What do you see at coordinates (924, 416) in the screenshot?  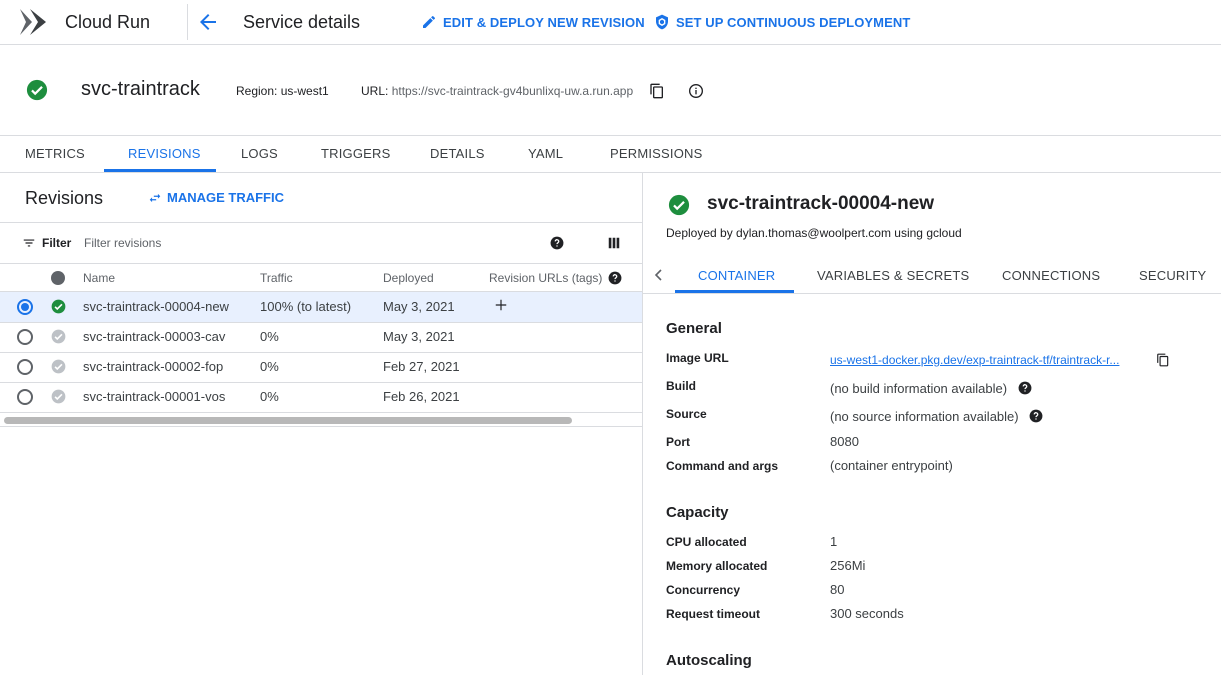 I see `source-value: (no source information available)` at bounding box center [924, 416].